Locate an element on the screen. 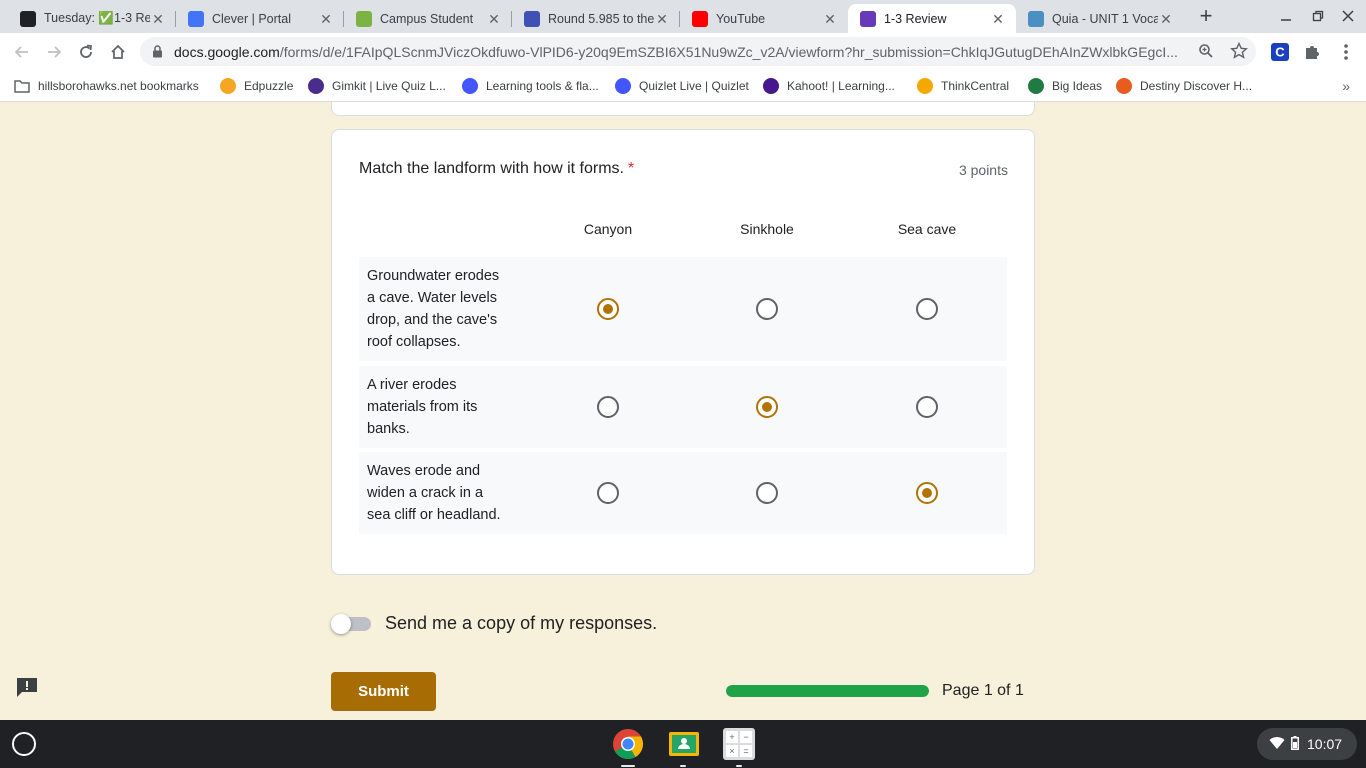 The image size is (1366, 768). zoom-icon is located at coordinates (1206, 53).